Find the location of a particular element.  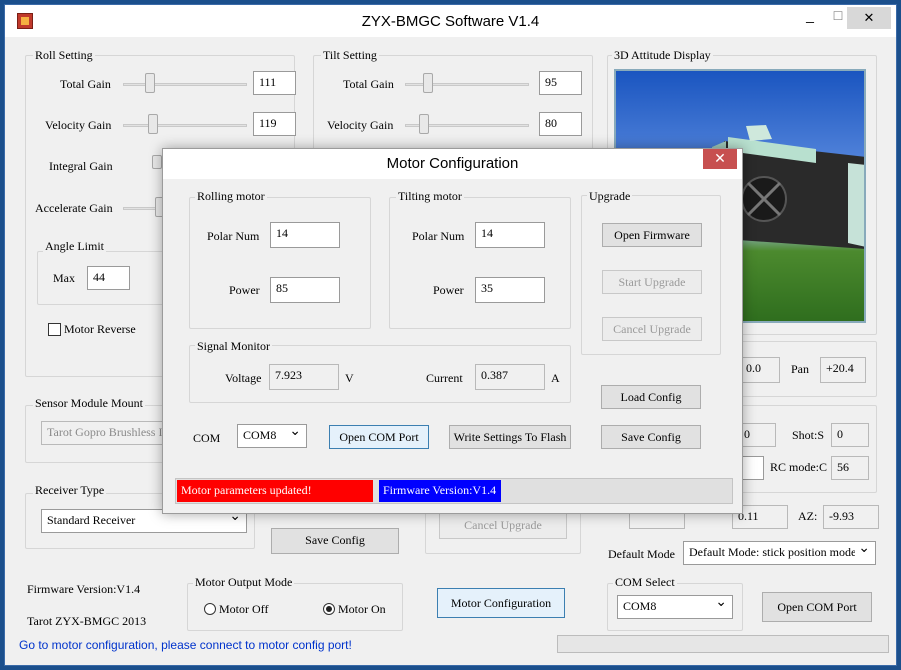

motor-off-label: Motor Off is located at coordinates (244, 609).